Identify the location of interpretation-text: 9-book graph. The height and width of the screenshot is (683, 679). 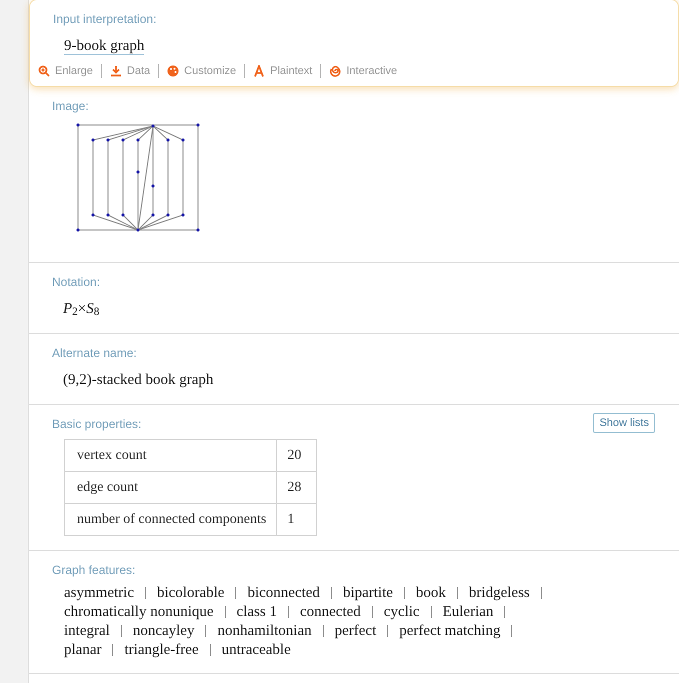
(104, 46).